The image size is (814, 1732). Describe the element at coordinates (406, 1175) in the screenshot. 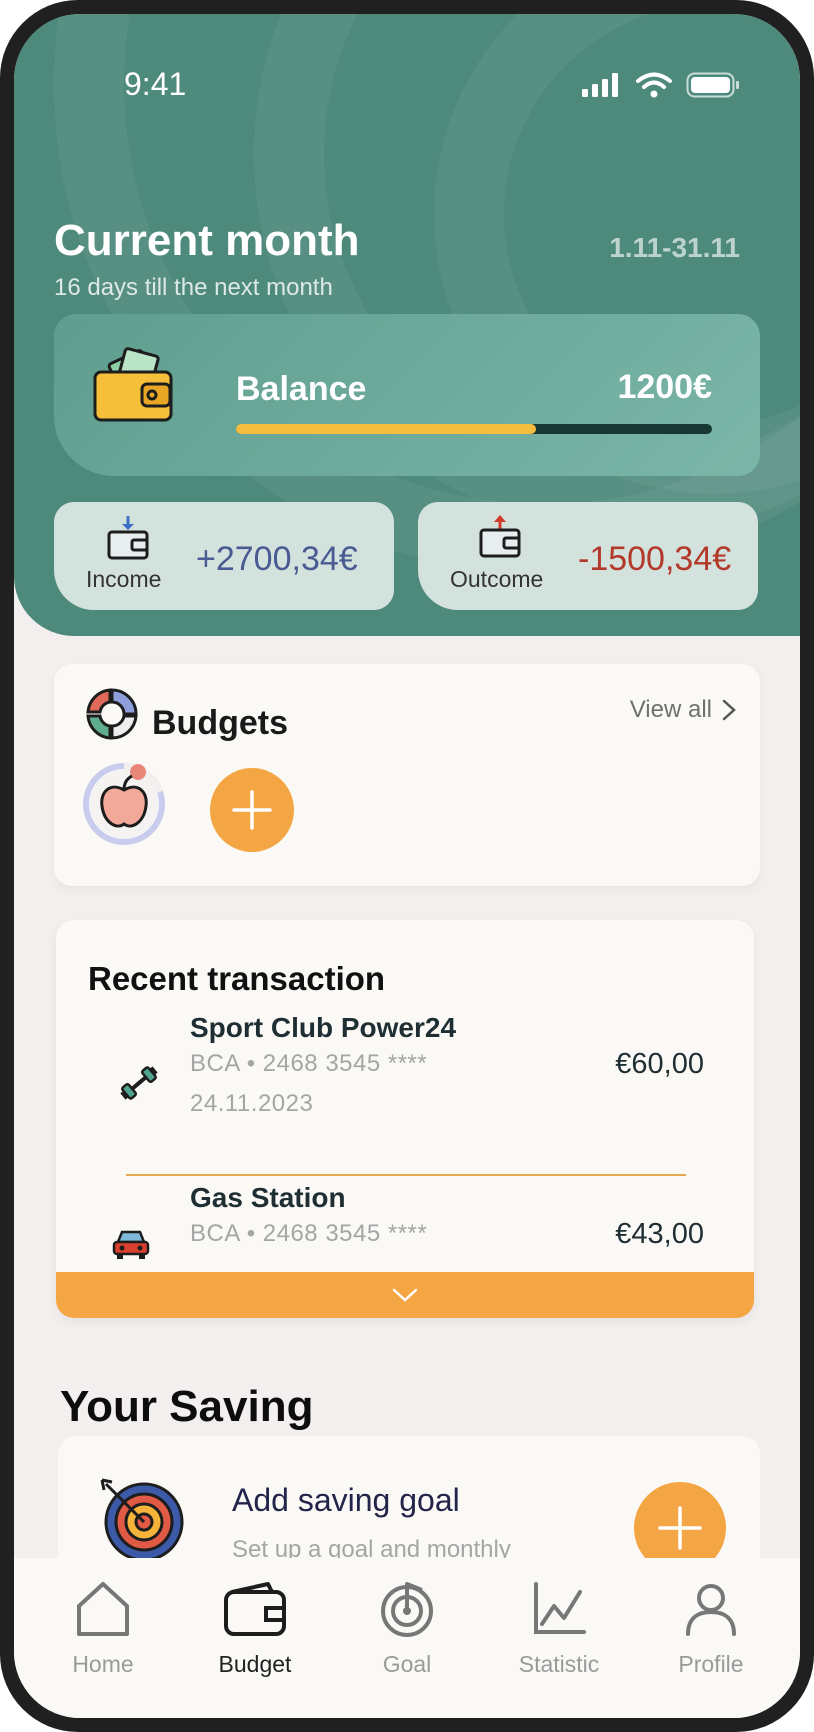

I see `transaction-divider` at that location.